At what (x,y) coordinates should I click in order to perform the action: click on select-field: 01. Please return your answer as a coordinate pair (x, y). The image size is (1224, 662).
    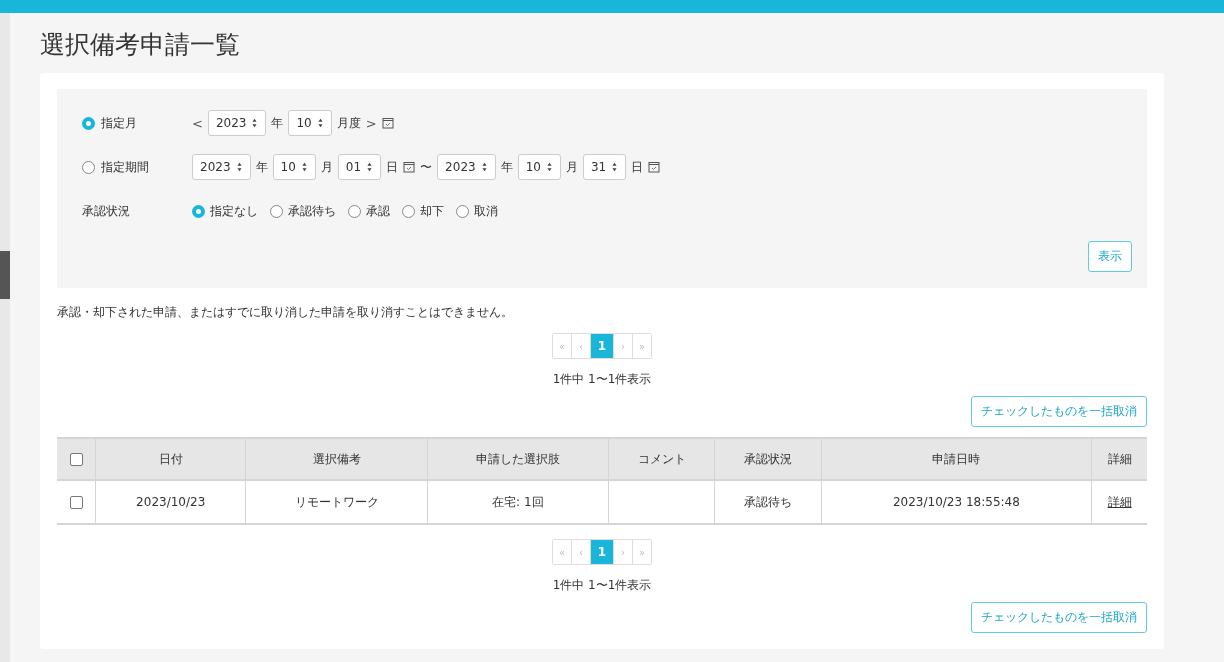
    Looking at the image, I should click on (359, 167).